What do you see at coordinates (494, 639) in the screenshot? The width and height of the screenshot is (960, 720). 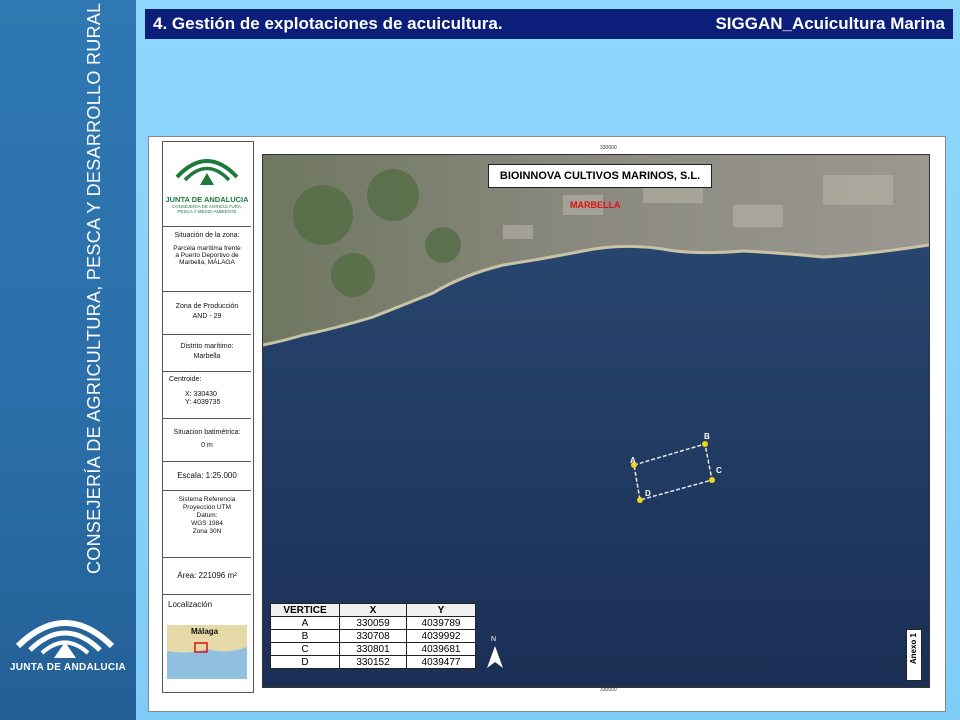 I see `north-label: N` at bounding box center [494, 639].